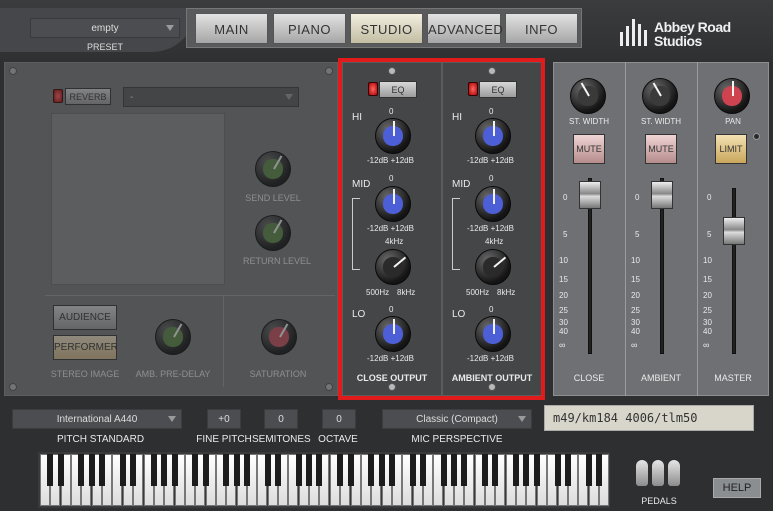 The height and width of the screenshot is (511, 773). I want to click on performer-button: PERFORMER, so click(85, 347).